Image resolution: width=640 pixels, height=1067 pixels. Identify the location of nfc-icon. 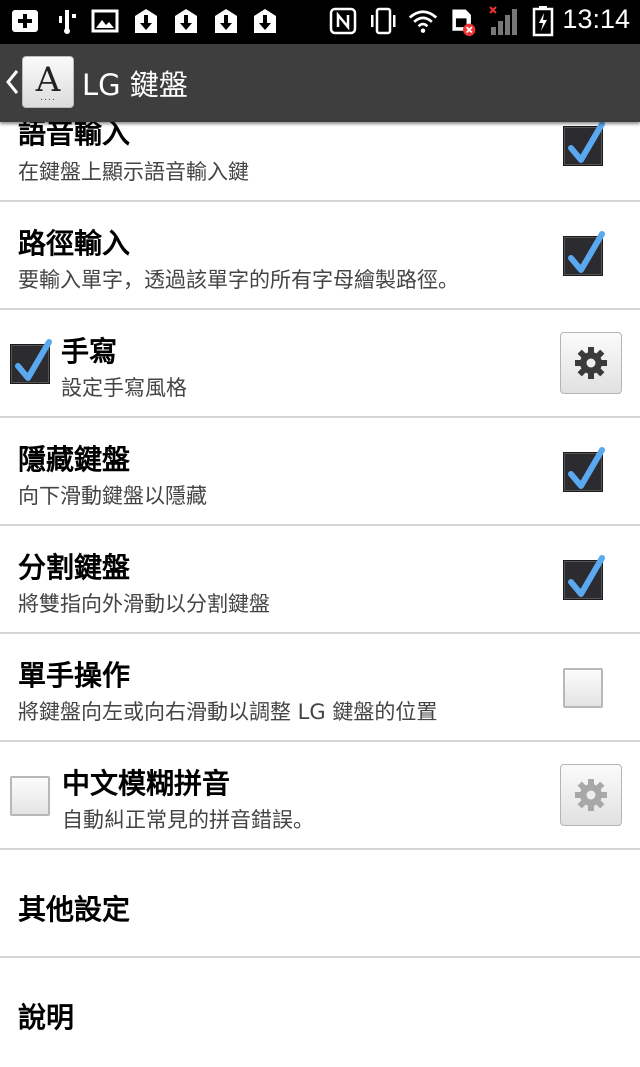
(343, 21).